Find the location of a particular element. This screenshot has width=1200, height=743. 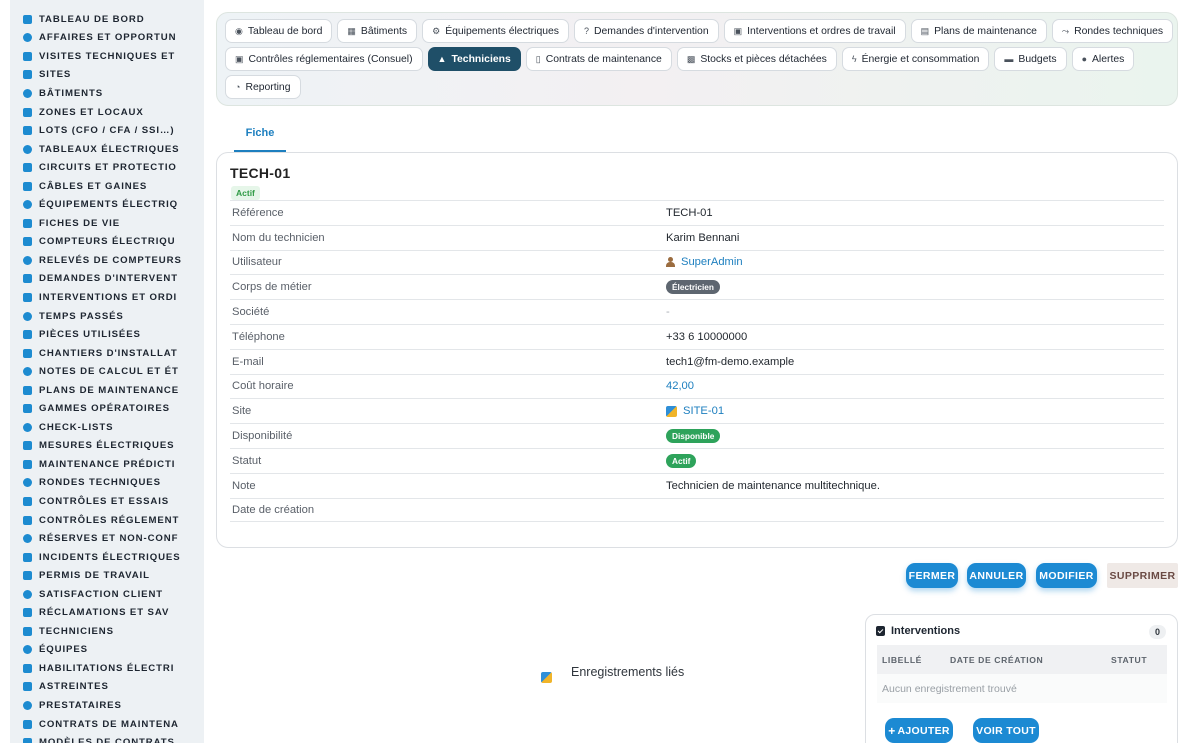

field-row: Utilisateur SuperAdmin is located at coordinates (697, 262).